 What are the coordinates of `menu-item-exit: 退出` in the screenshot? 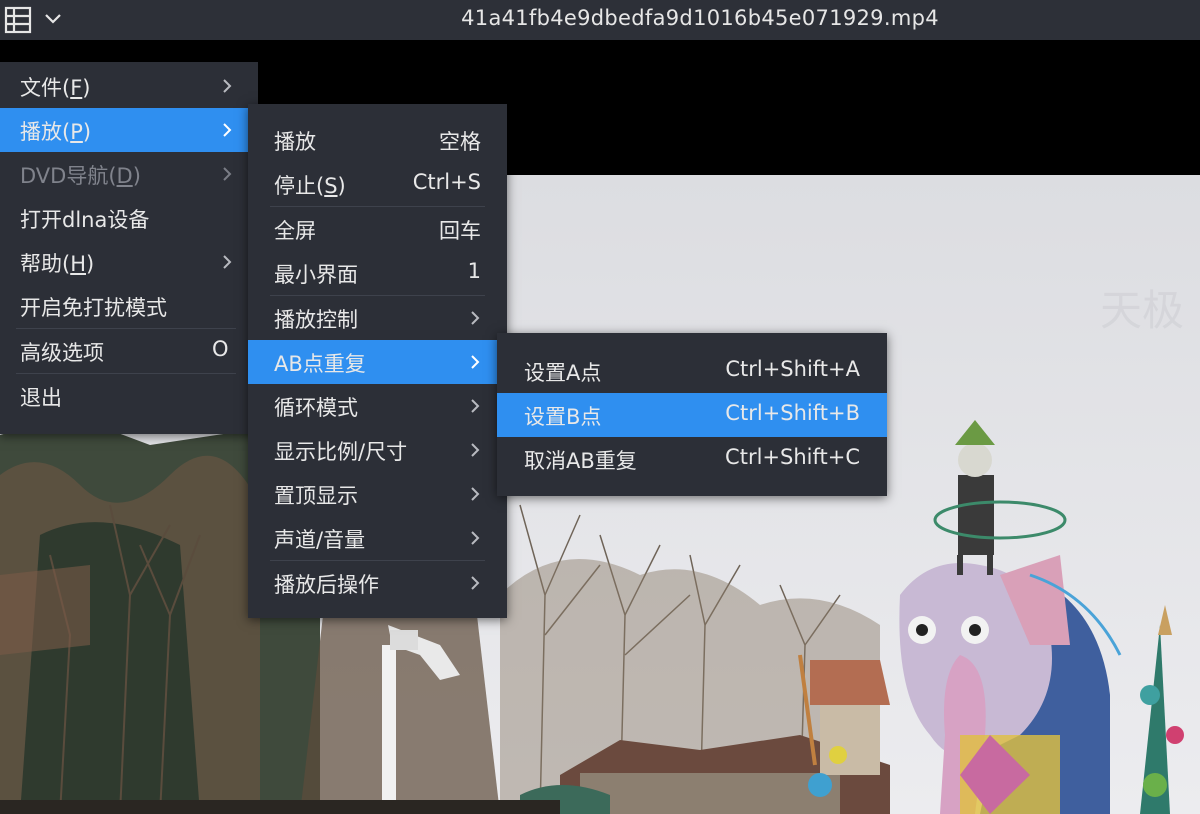 It's located at (129, 396).